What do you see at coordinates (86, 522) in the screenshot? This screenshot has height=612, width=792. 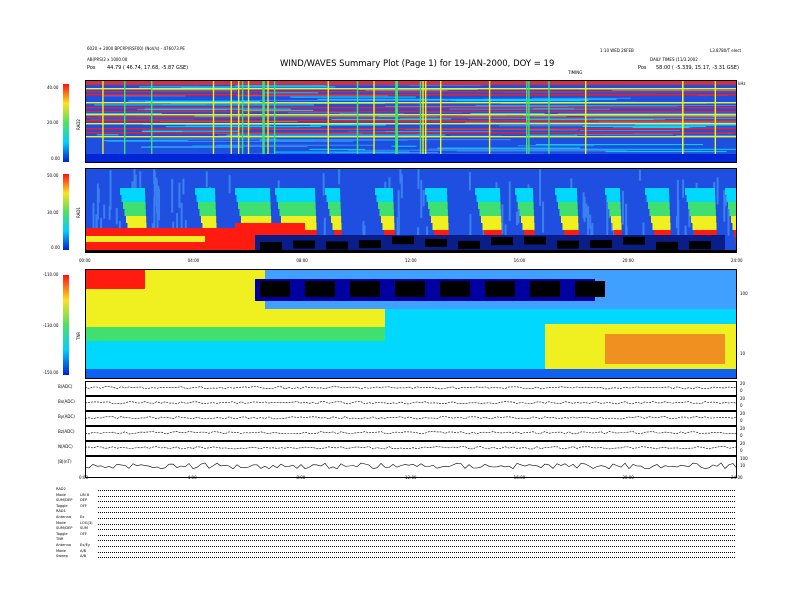 I see `footer-row-value-6: LOG(3)` at bounding box center [86, 522].